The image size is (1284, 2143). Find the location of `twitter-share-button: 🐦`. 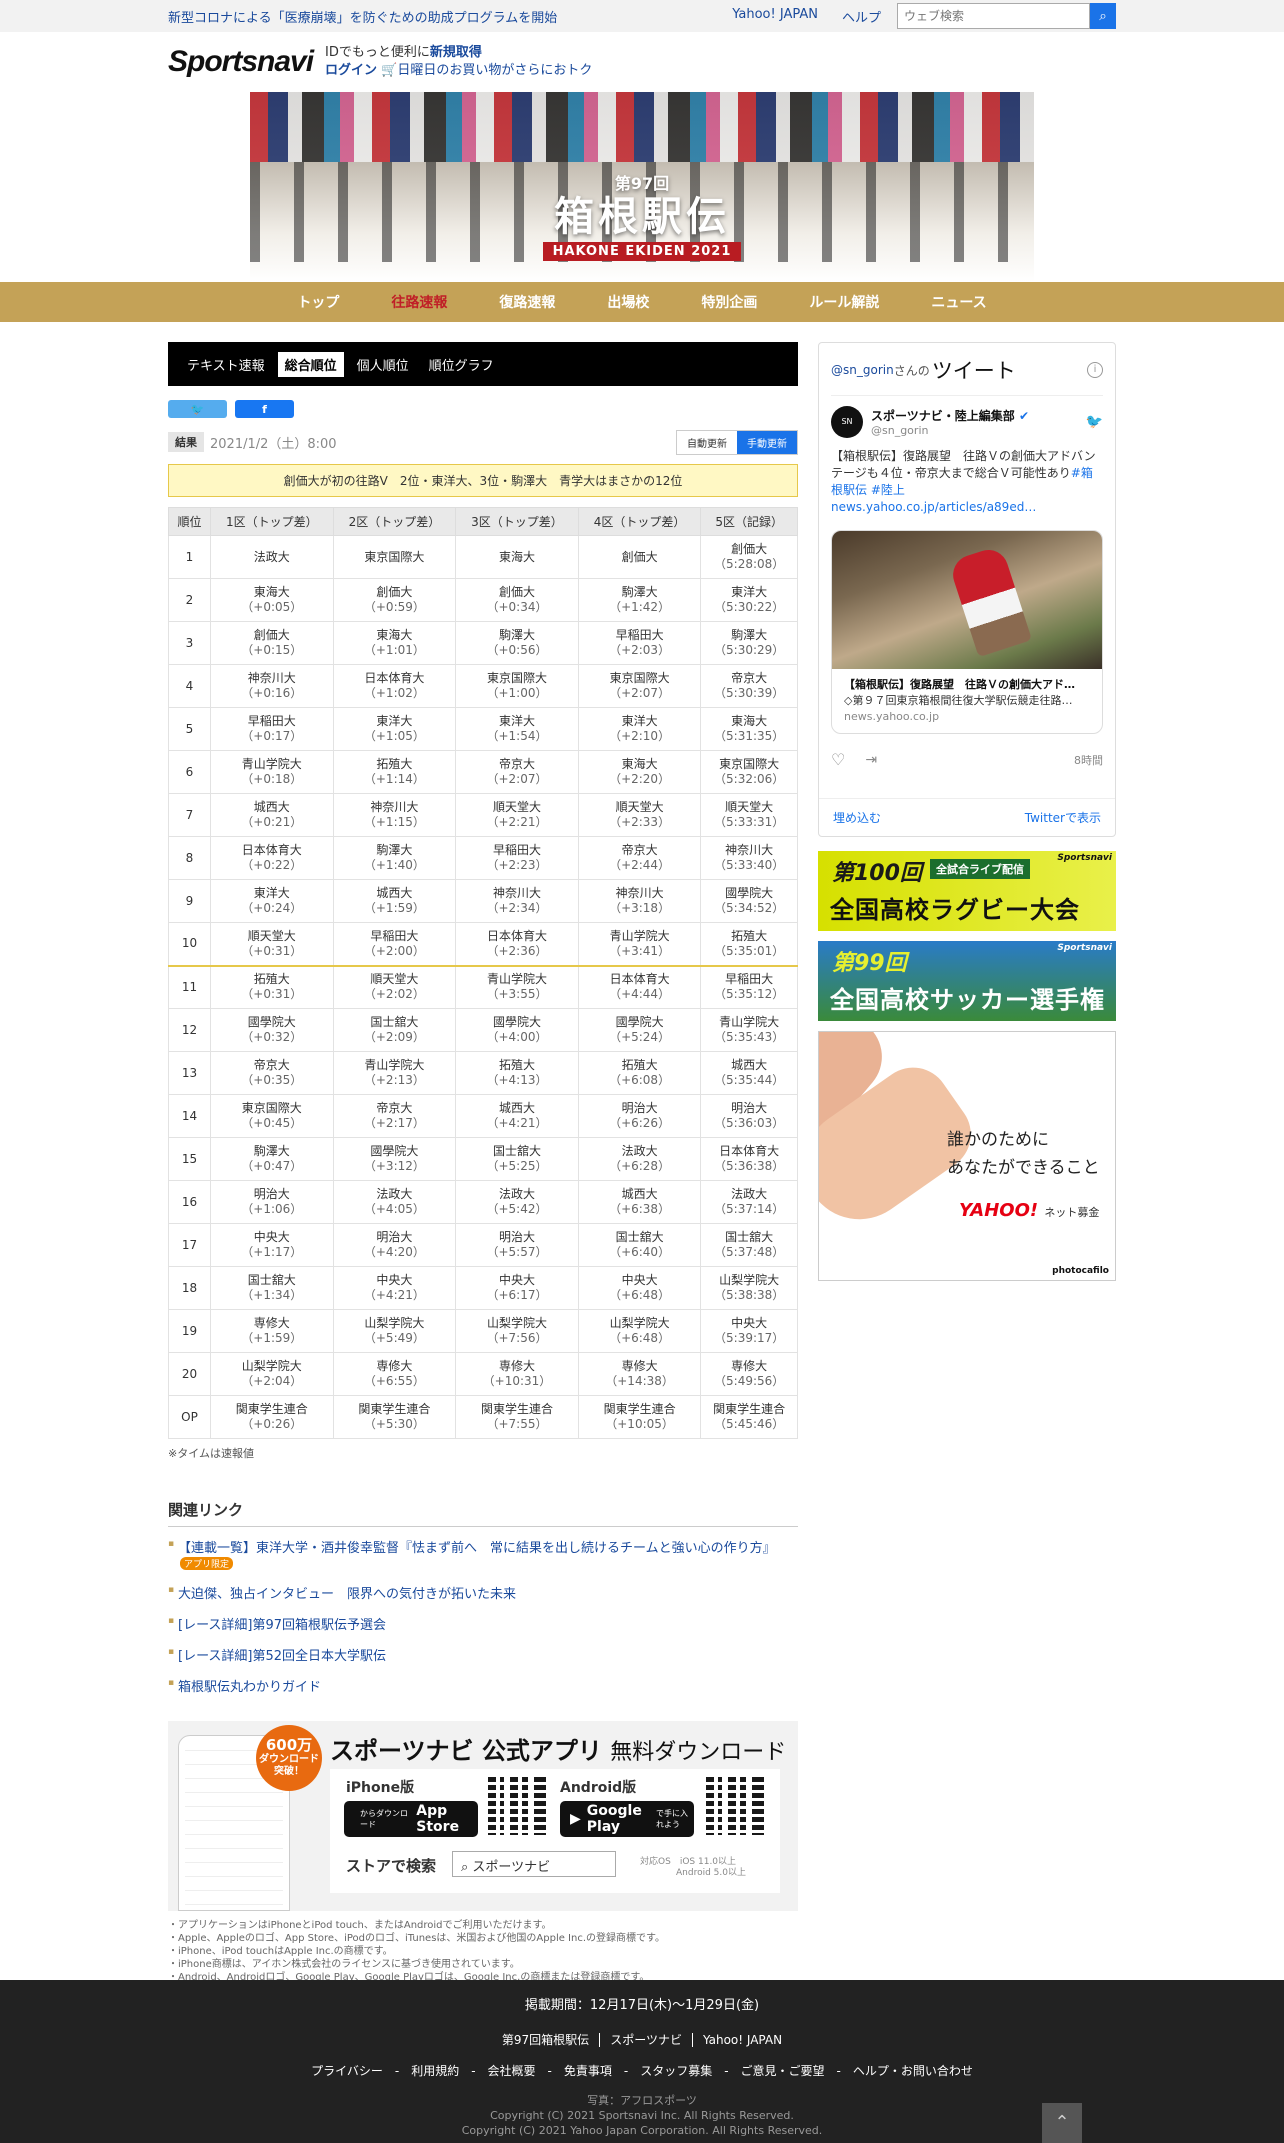

twitter-share-button: 🐦 is located at coordinates (197, 409).